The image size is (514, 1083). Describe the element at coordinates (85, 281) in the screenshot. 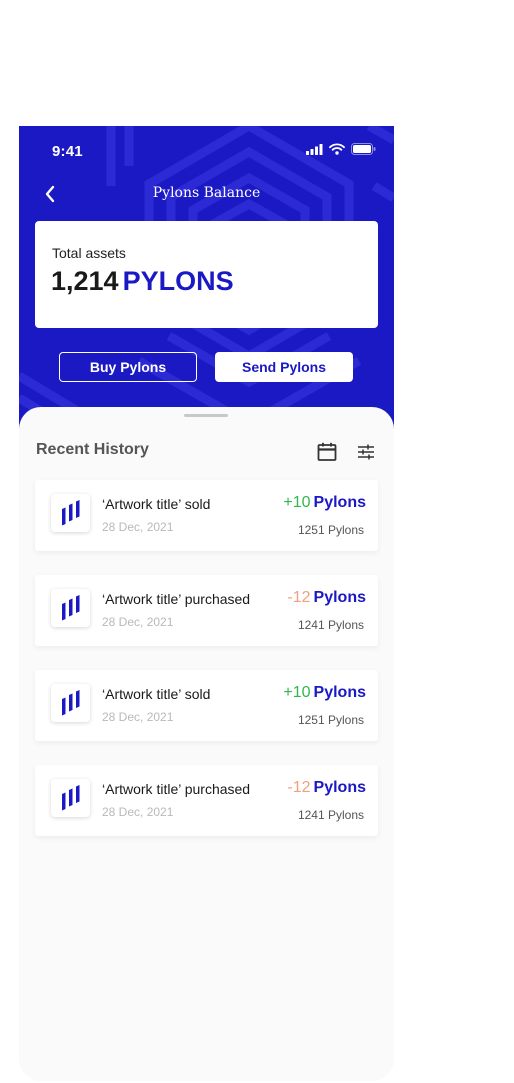

I see `total-assets-amount: 1,214` at that location.